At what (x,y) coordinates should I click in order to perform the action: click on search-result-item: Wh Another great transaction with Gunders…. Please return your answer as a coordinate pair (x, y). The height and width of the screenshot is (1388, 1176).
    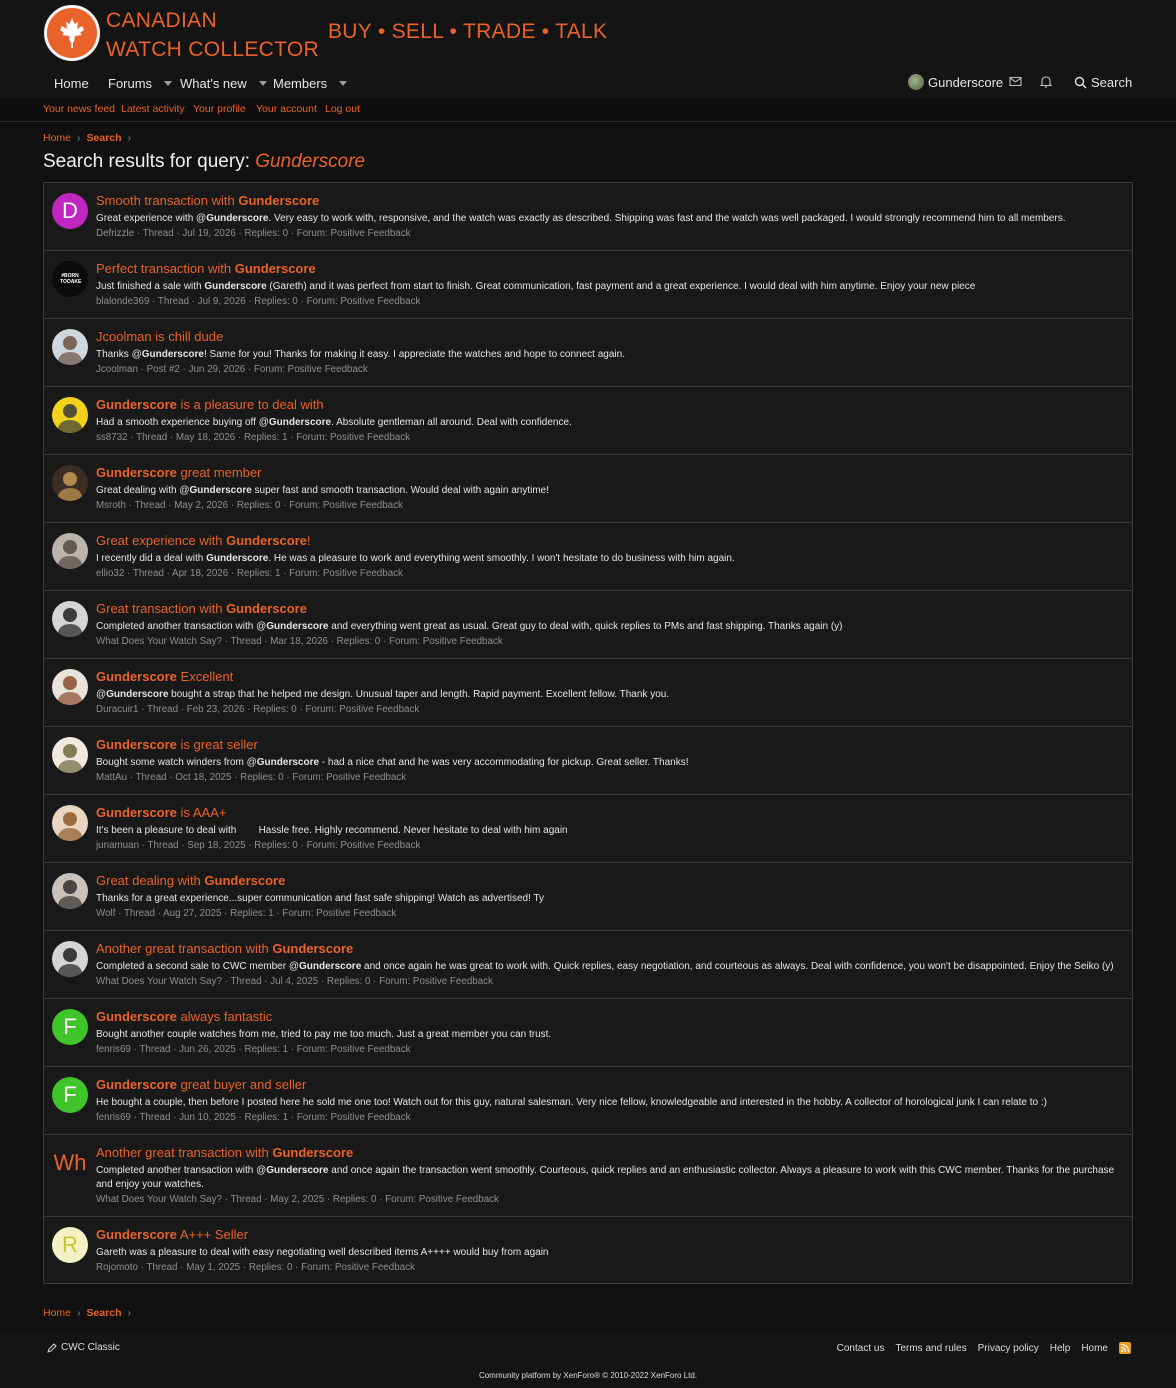
    Looking at the image, I should click on (588, 1176).